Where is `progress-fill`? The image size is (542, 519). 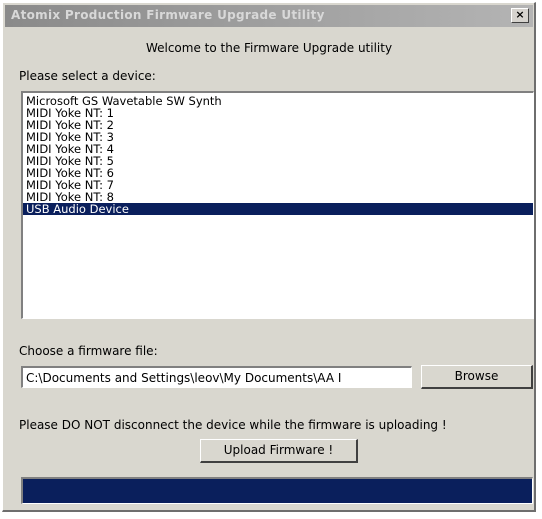
progress-fill is located at coordinates (277, 491).